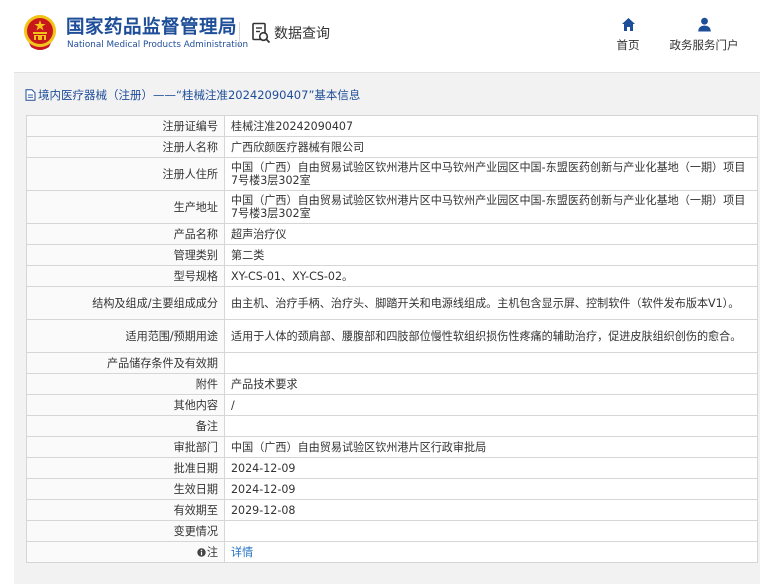 This screenshot has width=760, height=584. I want to click on row-label: 附件, so click(125, 384).